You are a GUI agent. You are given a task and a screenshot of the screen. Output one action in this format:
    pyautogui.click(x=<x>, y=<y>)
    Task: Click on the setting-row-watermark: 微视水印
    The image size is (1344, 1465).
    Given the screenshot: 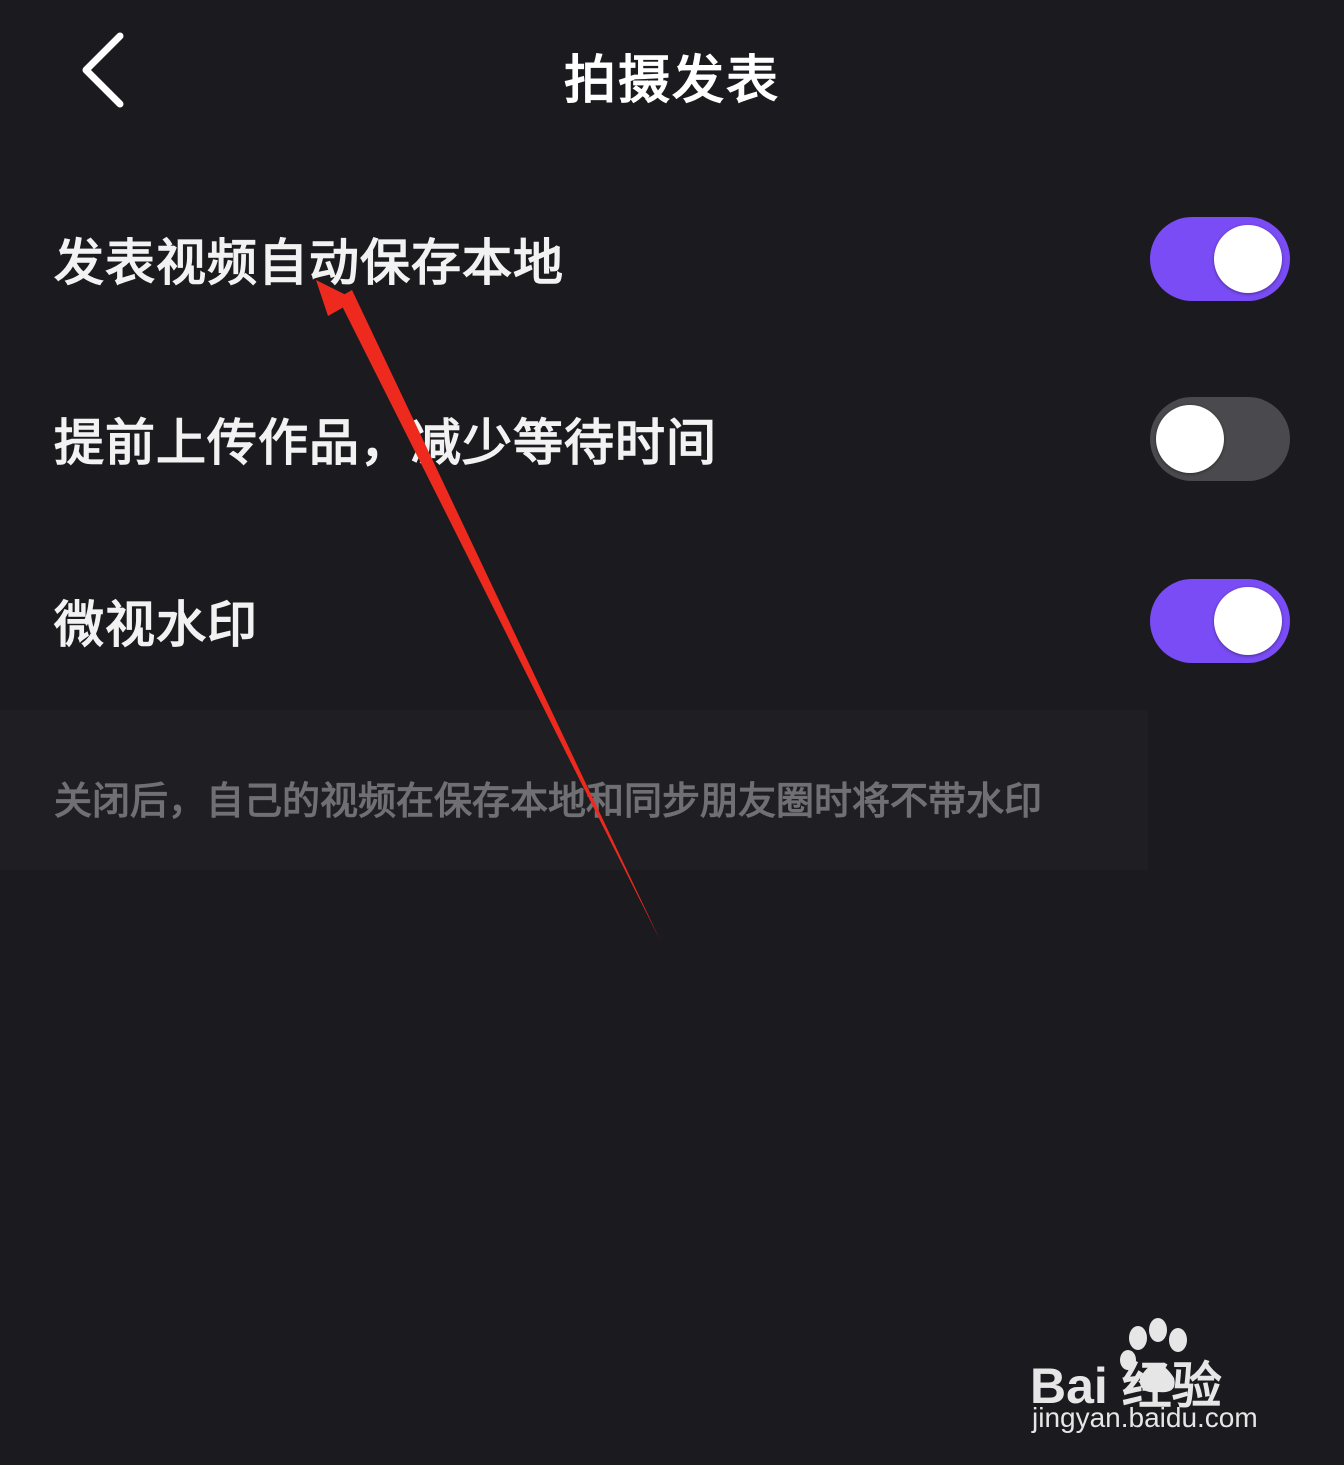 What is the action you would take?
    pyautogui.click(x=672, y=621)
    